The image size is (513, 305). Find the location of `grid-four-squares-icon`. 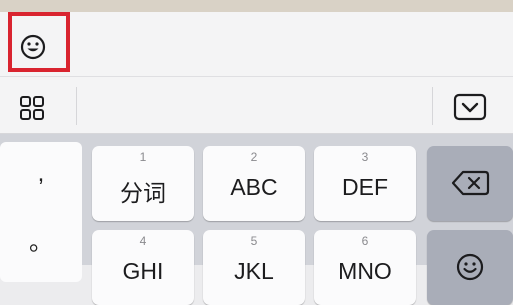

grid-four-squares-icon is located at coordinates (32, 108).